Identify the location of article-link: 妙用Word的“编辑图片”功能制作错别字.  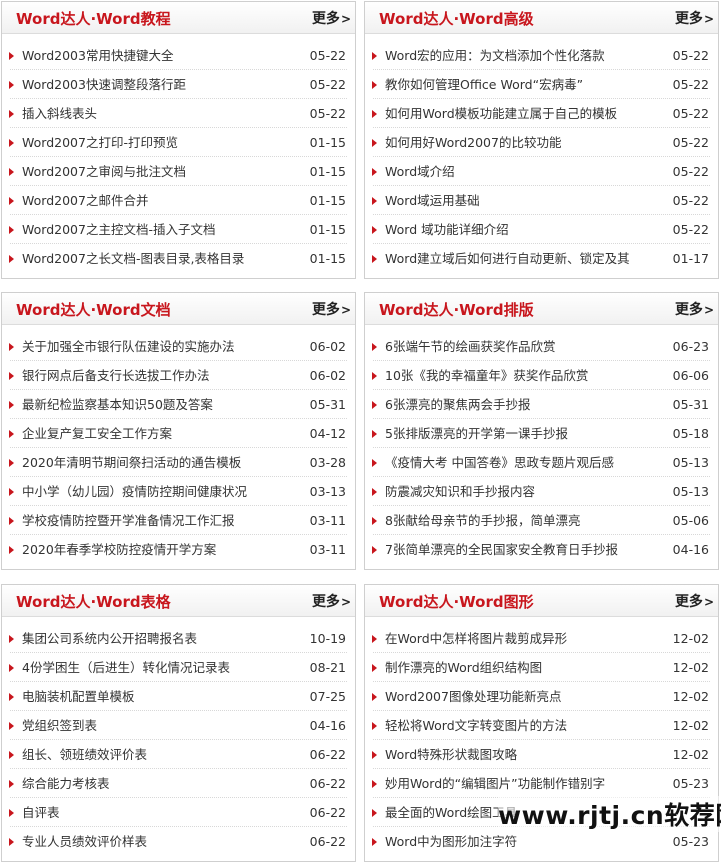
(517, 783).